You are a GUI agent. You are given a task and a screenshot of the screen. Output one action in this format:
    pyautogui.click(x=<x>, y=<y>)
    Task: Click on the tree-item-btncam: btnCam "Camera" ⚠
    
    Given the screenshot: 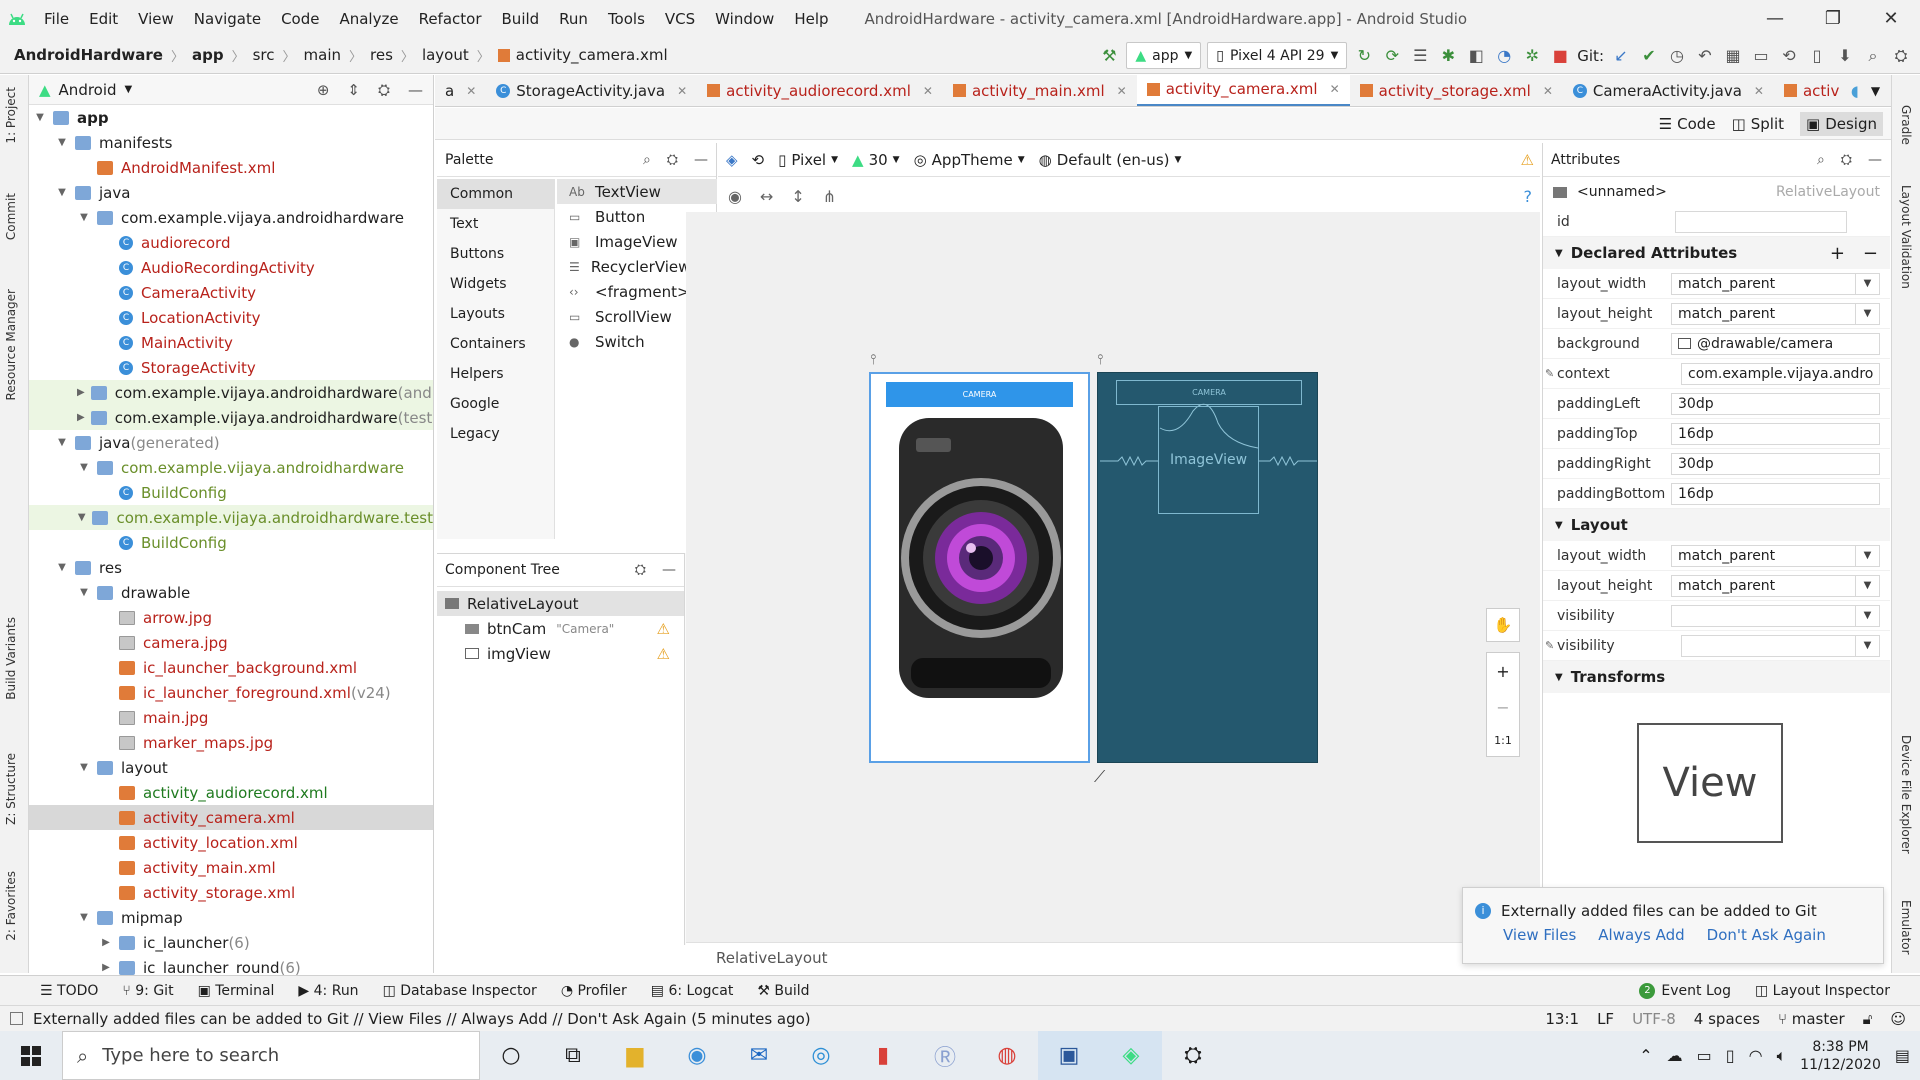 What is the action you would take?
    pyautogui.click(x=560, y=628)
    